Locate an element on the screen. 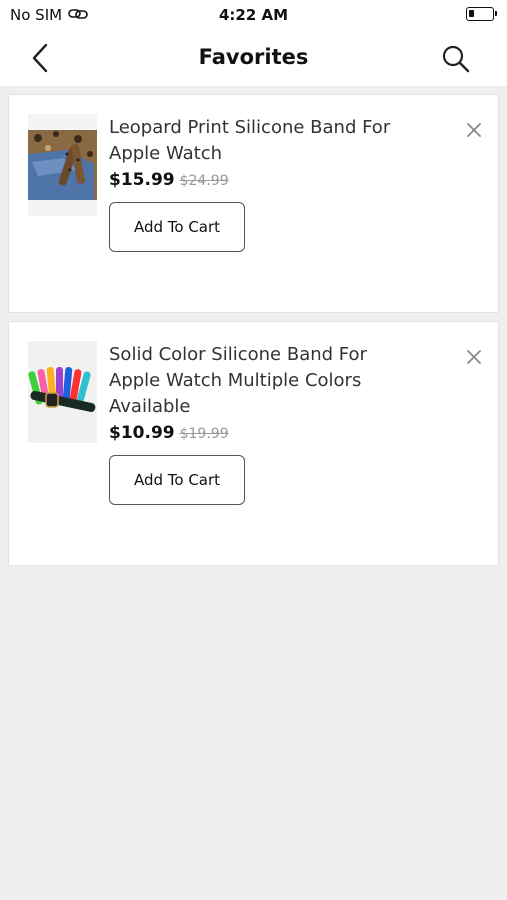  status-bar: No SIM 4:22 AM is located at coordinates (253, 15).